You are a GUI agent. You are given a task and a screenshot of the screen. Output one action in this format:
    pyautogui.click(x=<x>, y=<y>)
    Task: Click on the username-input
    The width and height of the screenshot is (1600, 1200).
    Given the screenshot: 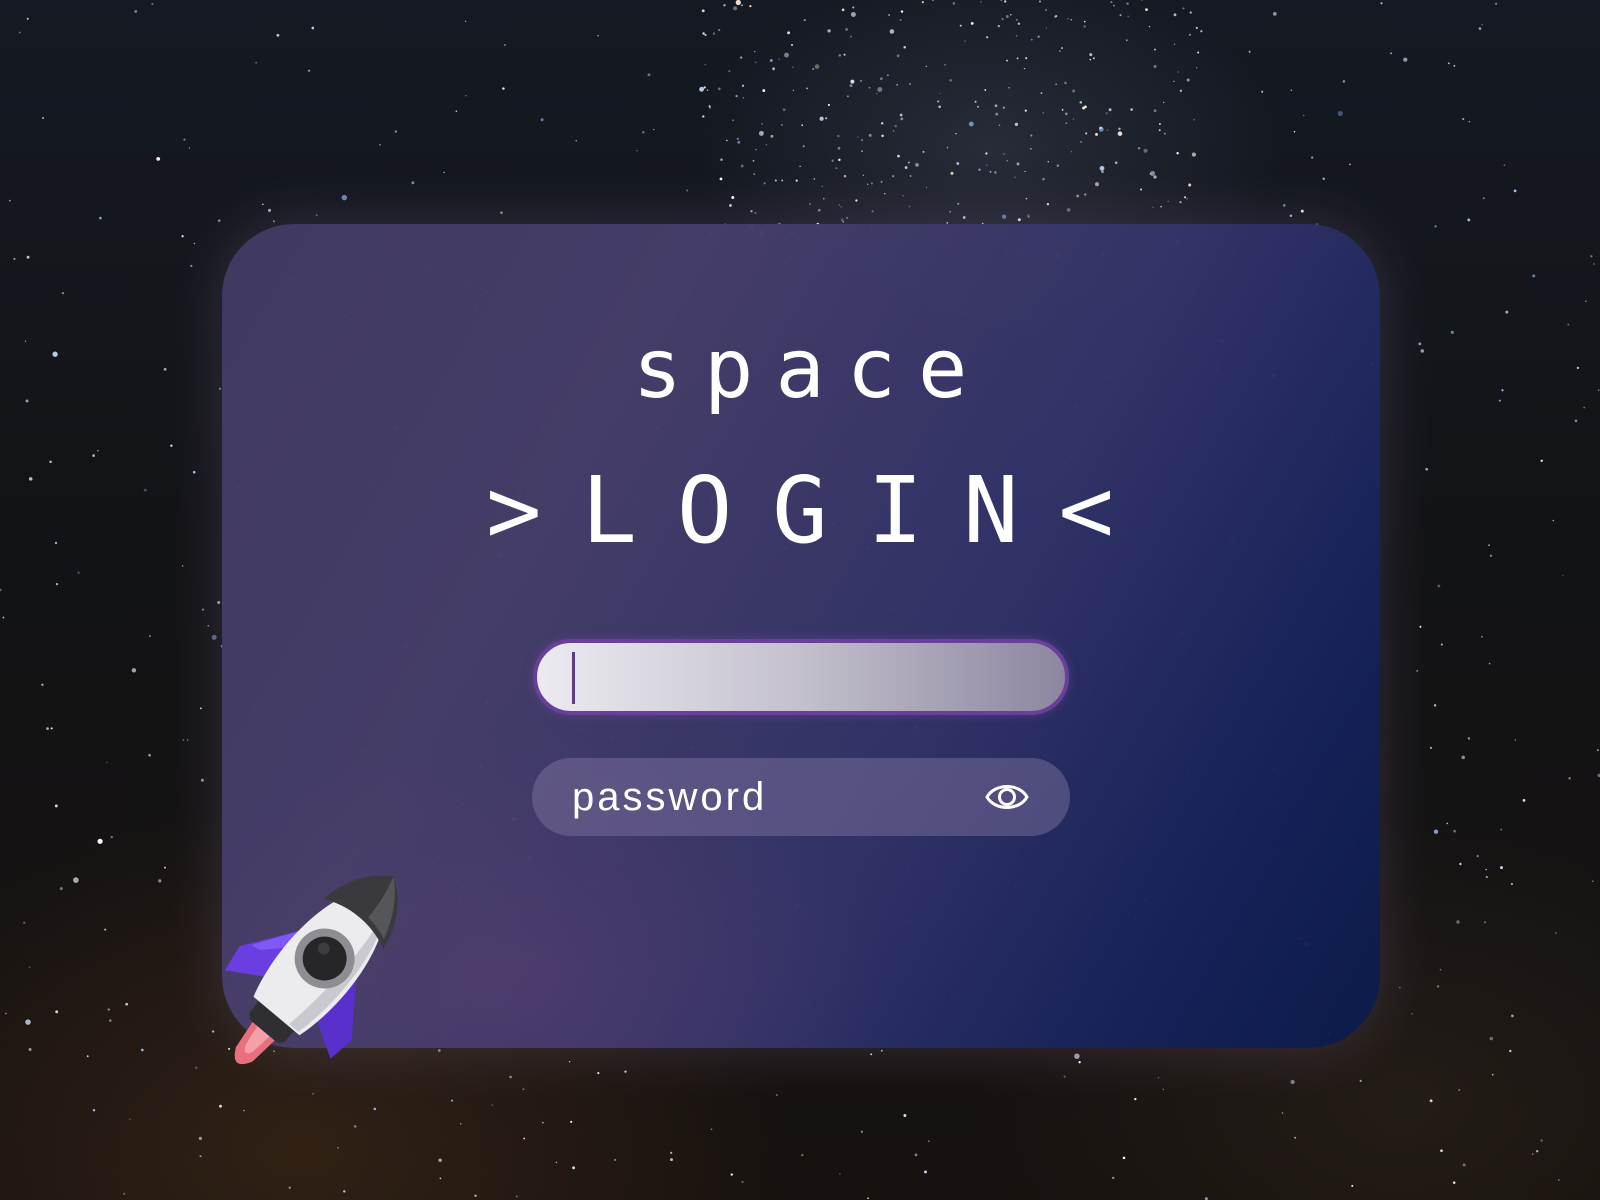 What is the action you would take?
    pyautogui.click(x=801, y=677)
    